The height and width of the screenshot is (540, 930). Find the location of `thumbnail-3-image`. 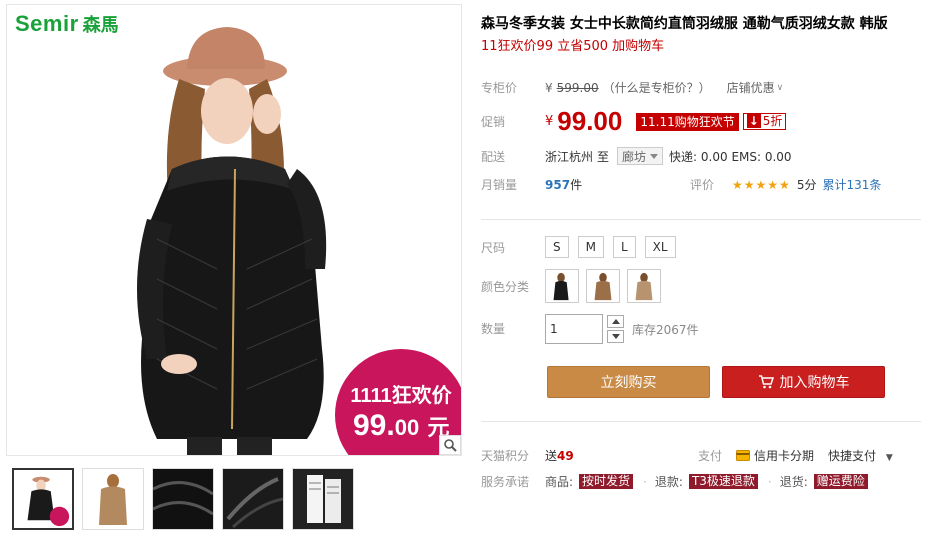

thumbnail-3-image is located at coordinates (183, 499).